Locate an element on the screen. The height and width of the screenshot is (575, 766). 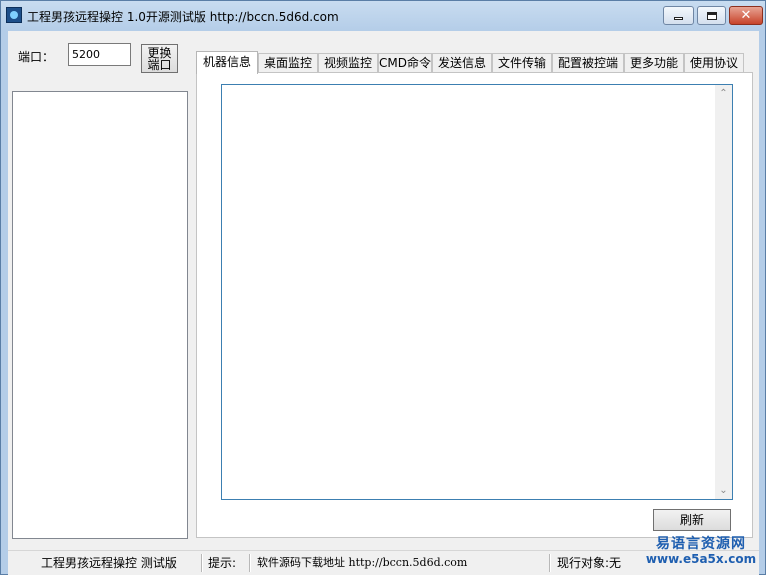
minimize-icon is located at coordinates (678, 18).